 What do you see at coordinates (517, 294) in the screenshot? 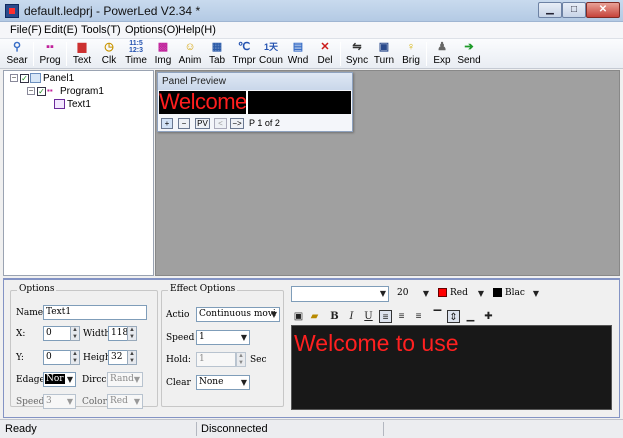
I see `background-color-select: Blac ▼` at bounding box center [517, 294].